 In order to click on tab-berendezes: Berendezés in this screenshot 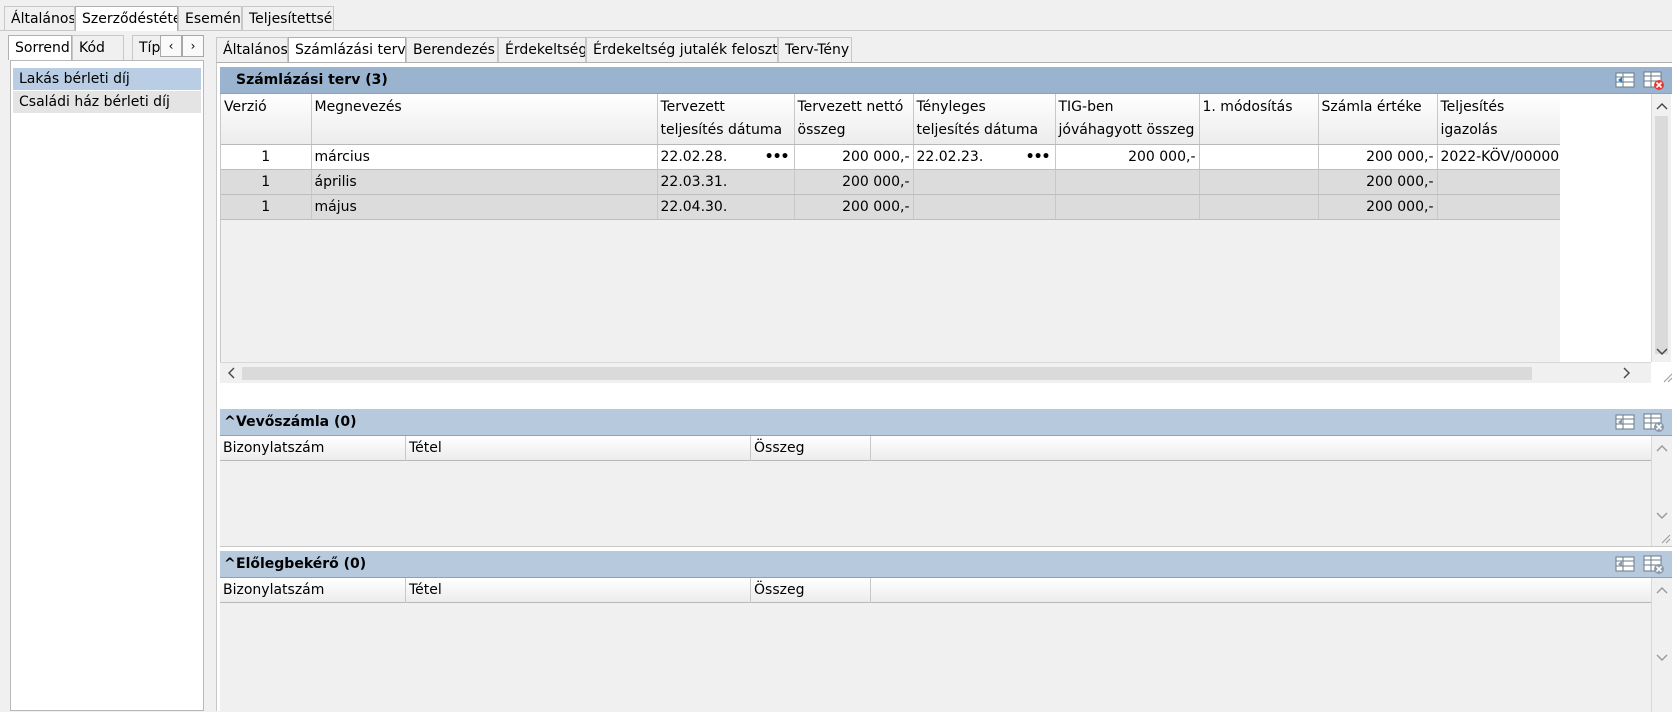, I will do `click(452, 49)`.